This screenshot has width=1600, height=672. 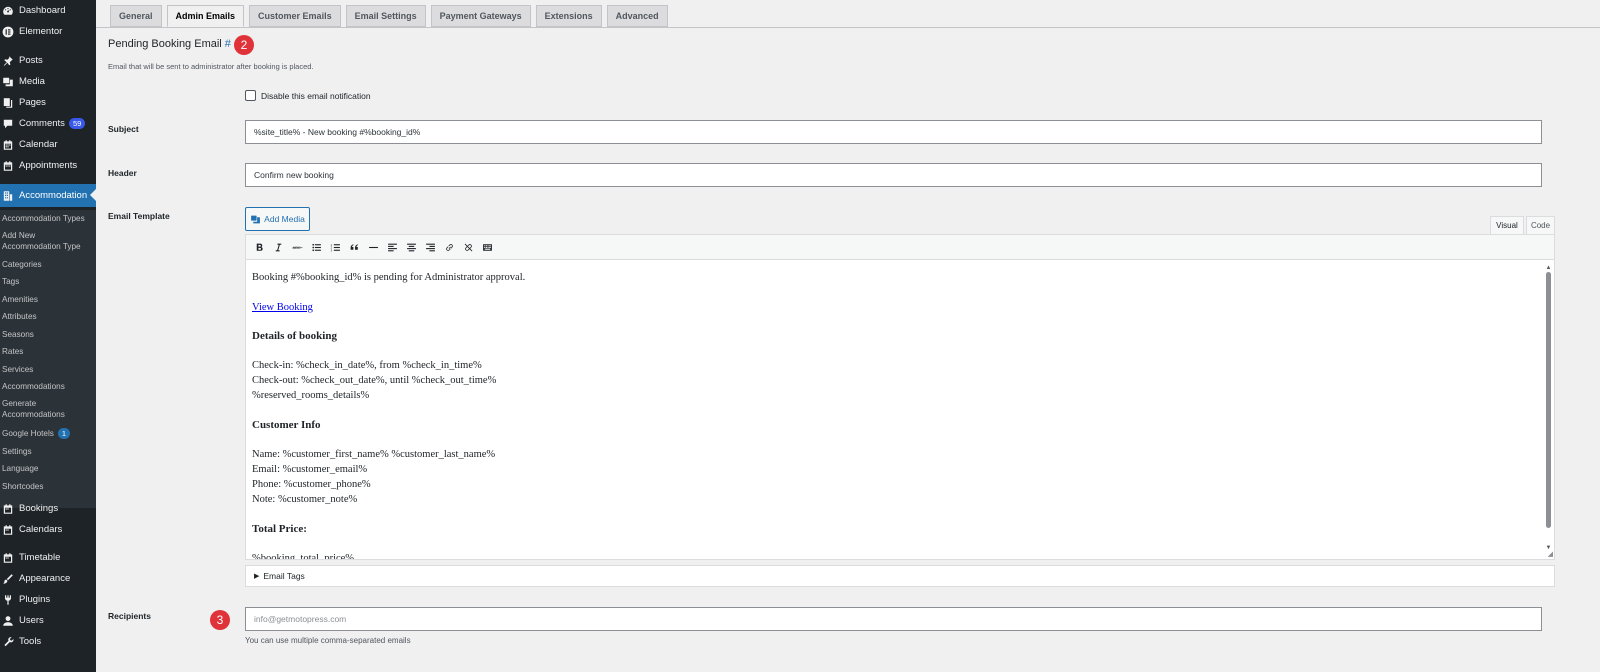 I want to click on sidebar-item-plugins: Plugins, so click(x=48, y=599).